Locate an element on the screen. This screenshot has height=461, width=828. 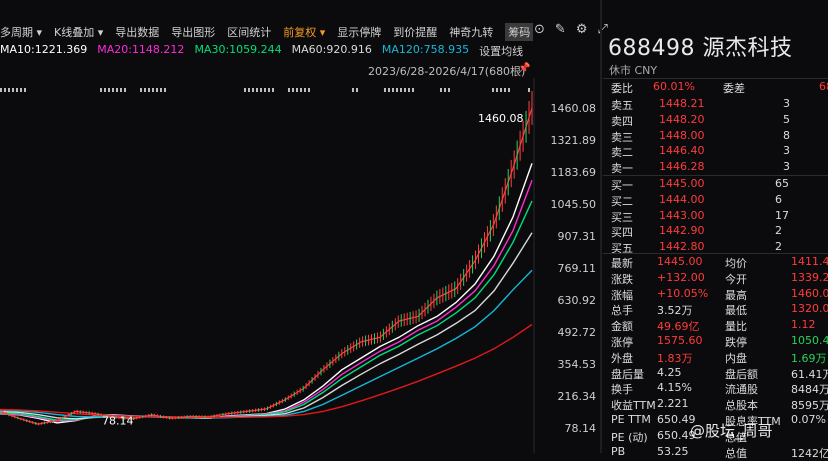
settings-ma-button: 设置均线 is located at coordinates (501, 51).